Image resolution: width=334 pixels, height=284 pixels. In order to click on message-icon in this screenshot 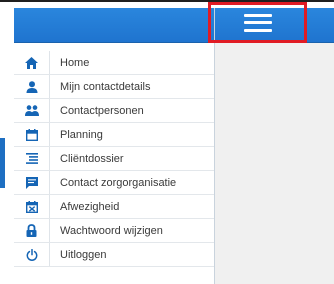, I will do `click(32, 182)`.